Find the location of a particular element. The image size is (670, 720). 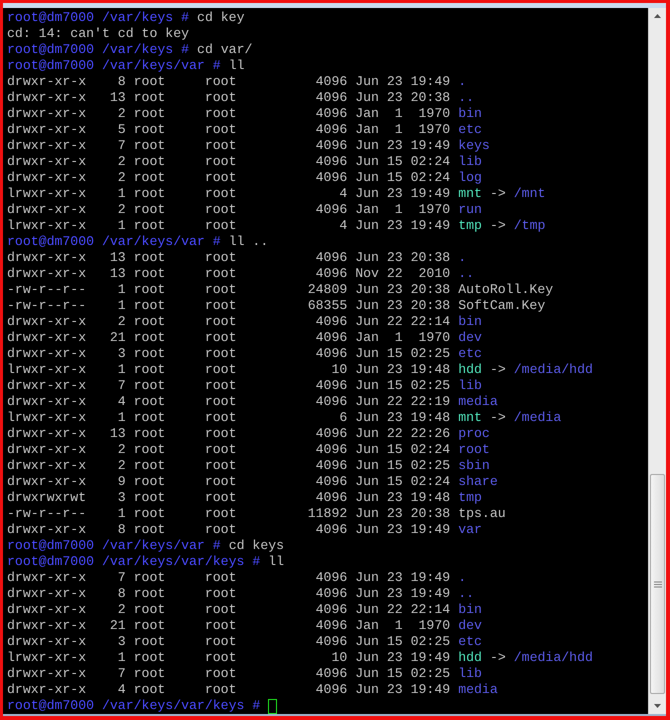

file-details: lrwxr-xr-x 1 root root 6 Jun 23 19:48 is located at coordinates (228, 418).